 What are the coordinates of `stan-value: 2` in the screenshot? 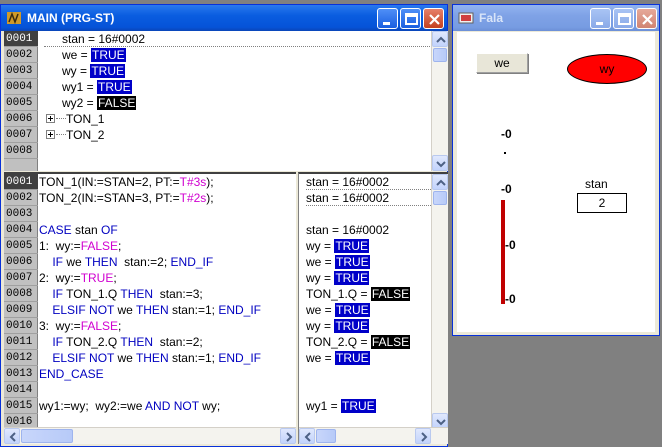 It's located at (602, 203).